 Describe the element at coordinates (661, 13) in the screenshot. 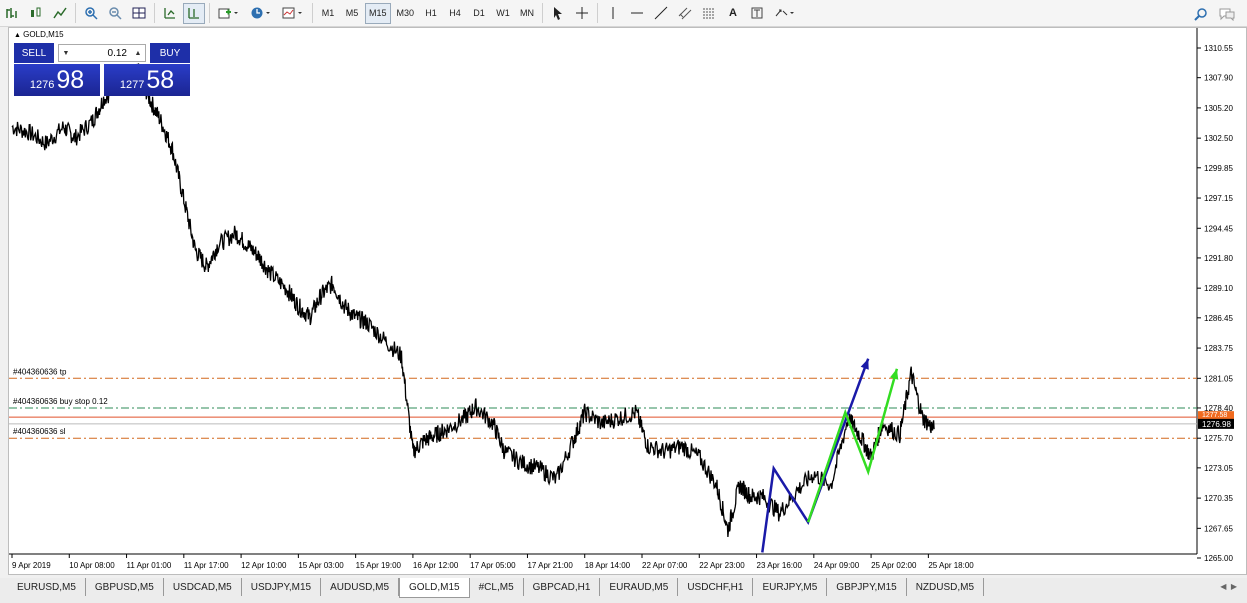

I see `trendline-icon` at that location.